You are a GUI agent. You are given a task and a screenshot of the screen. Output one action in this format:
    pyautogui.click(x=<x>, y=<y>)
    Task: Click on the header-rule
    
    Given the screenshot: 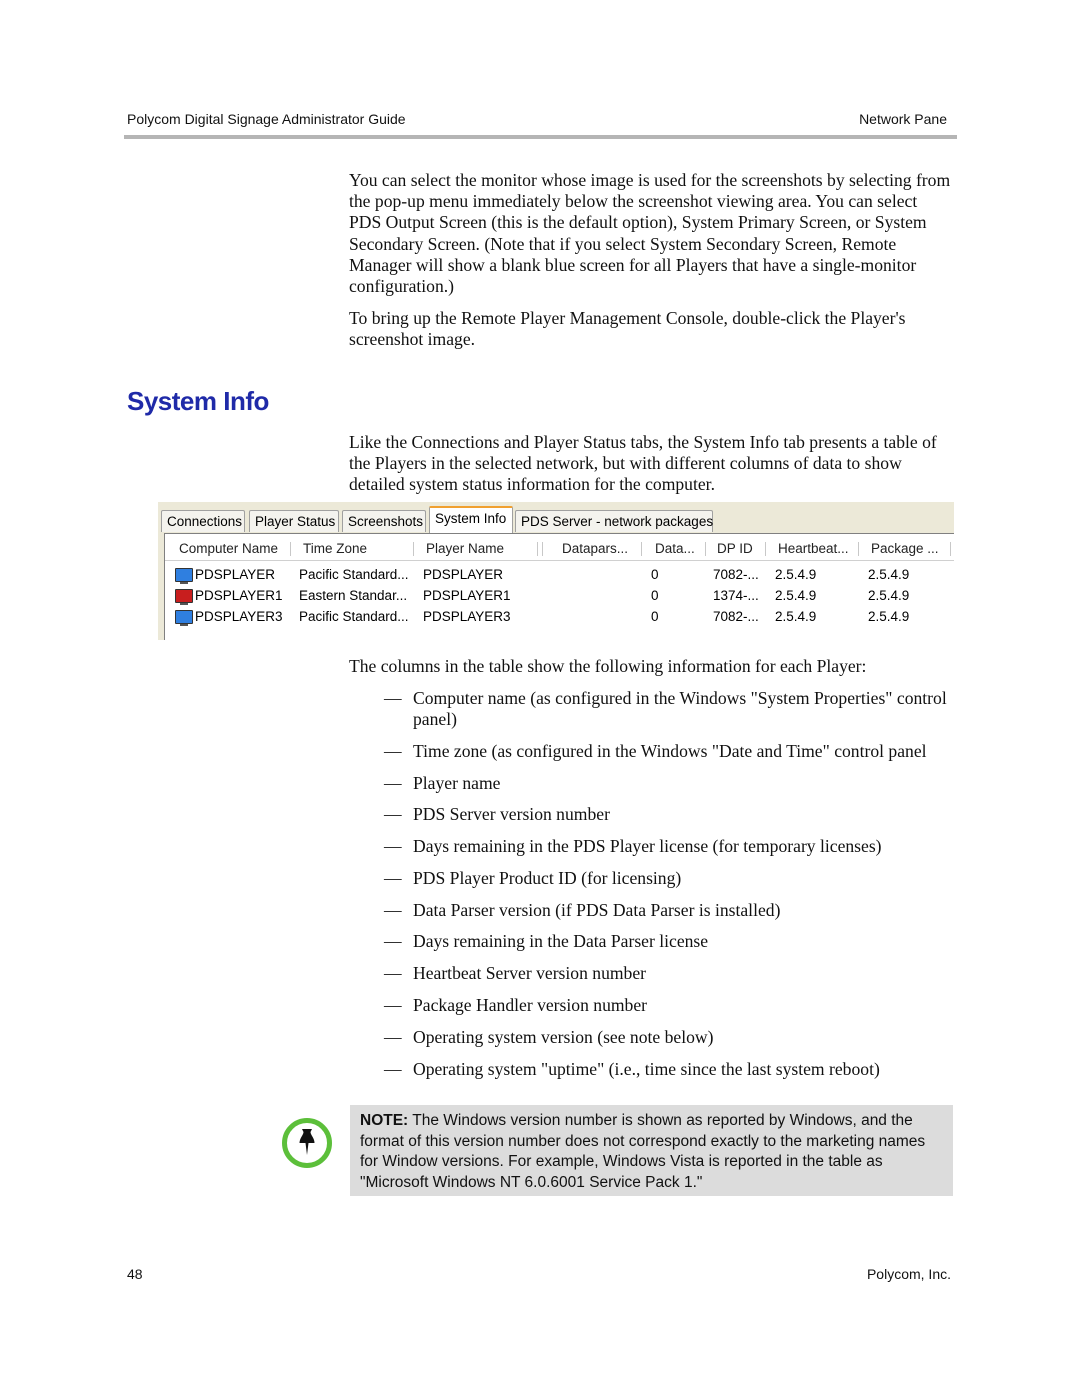 What is the action you would take?
    pyautogui.click(x=540, y=137)
    